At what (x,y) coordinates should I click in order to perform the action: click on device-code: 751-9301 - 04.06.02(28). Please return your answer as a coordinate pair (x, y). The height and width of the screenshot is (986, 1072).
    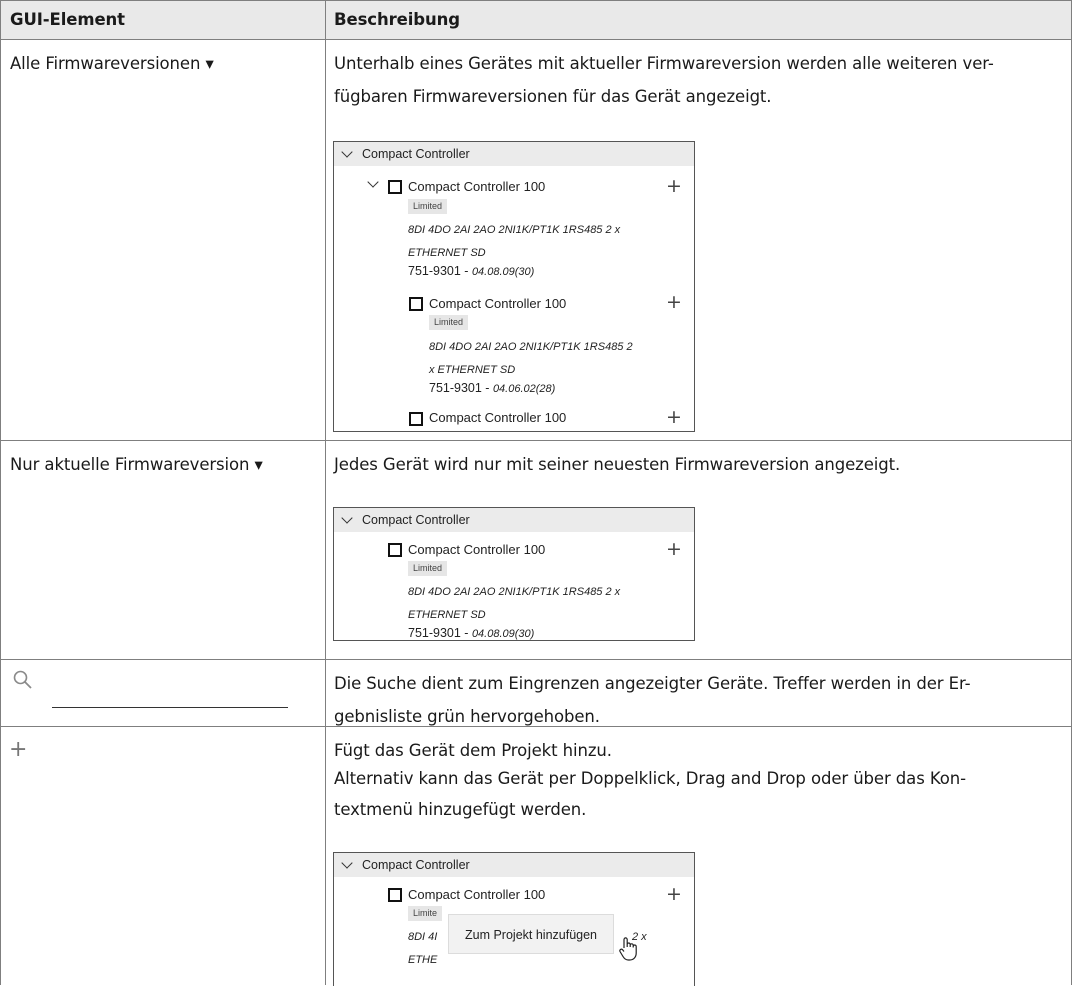
    Looking at the image, I should click on (492, 388).